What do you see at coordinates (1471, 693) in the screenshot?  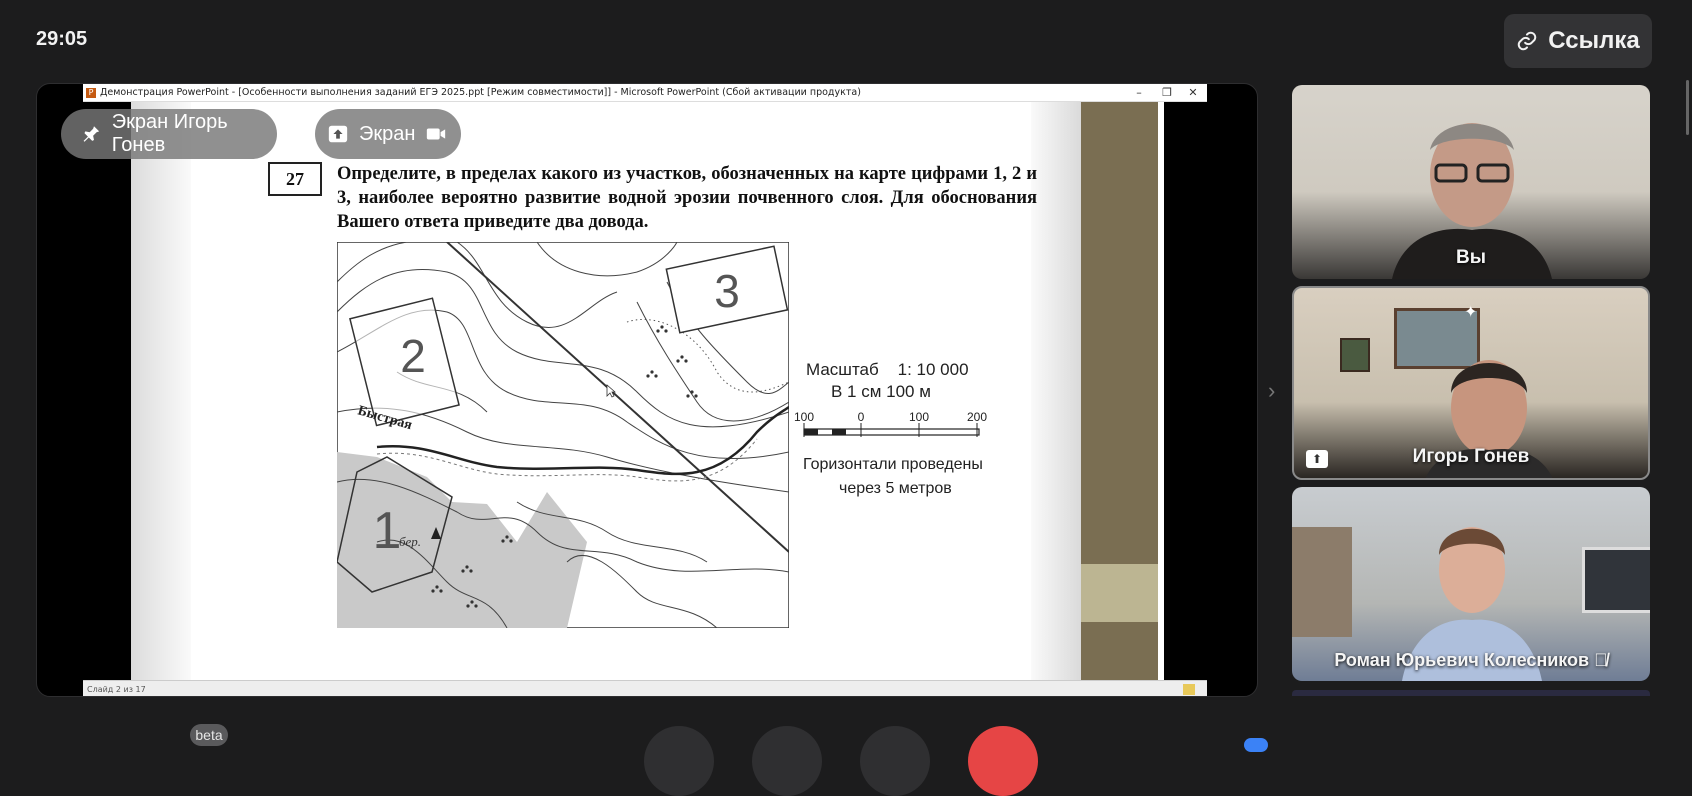 I see `next-tile-edge` at bounding box center [1471, 693].